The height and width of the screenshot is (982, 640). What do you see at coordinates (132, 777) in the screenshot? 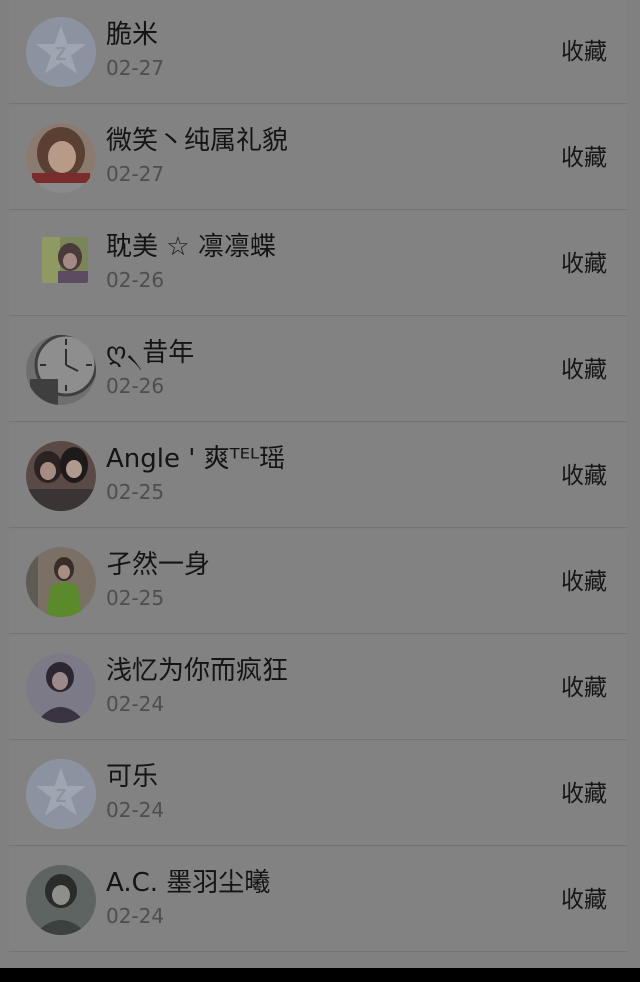
I see `contact-name: 可乐` at bounding box center [132, 777].